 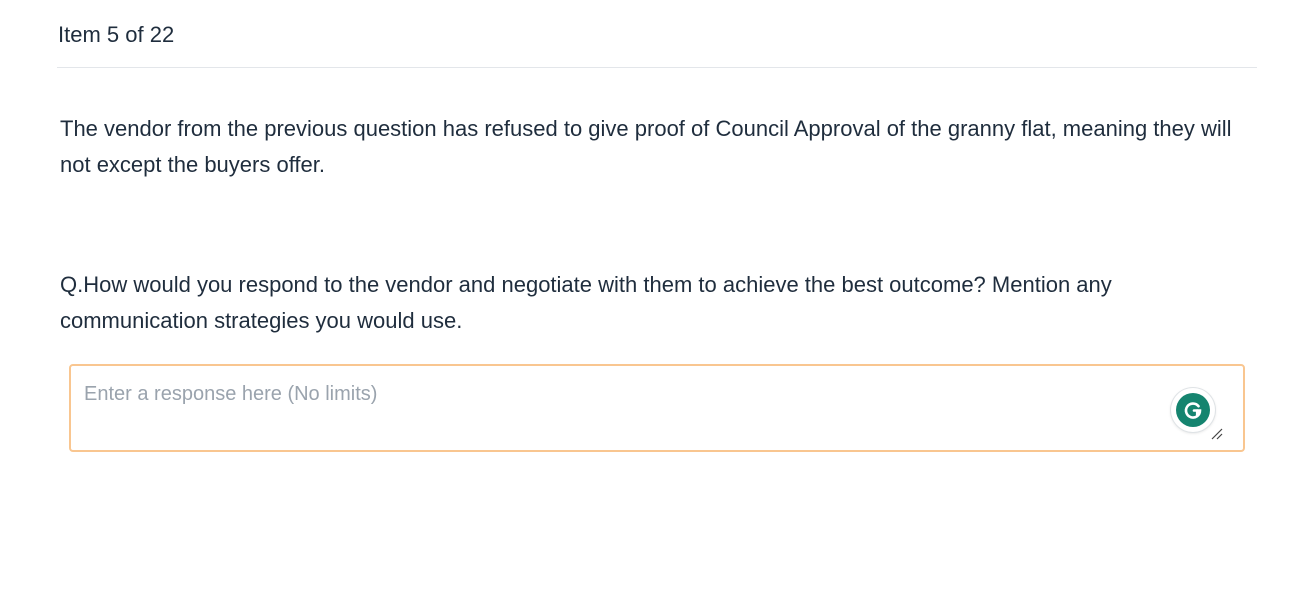 What do you see at coordinates (1216, 433) in the screenshot?
I see `resize-handle-icon` at bounding box center [1216, 433].